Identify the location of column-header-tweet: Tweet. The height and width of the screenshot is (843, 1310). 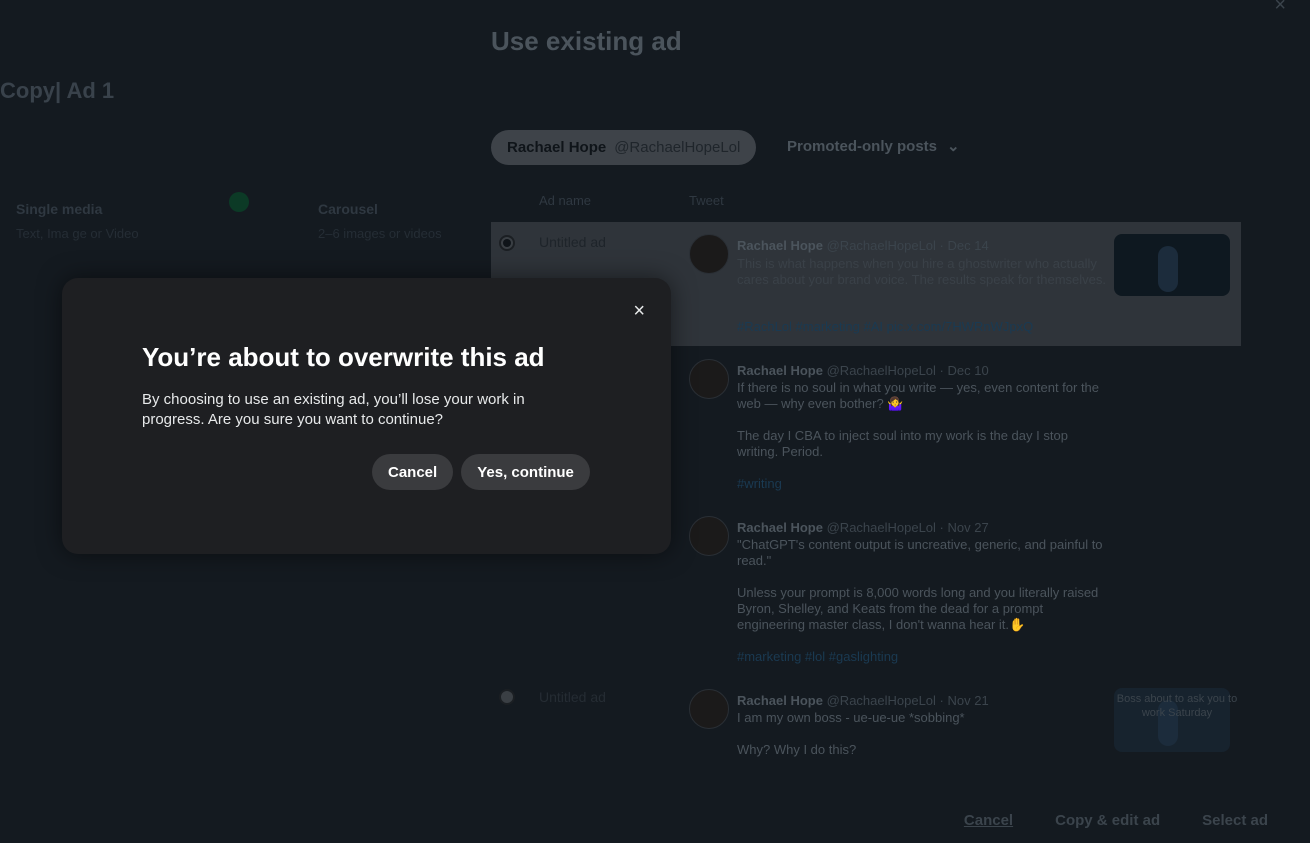
(706, 200).